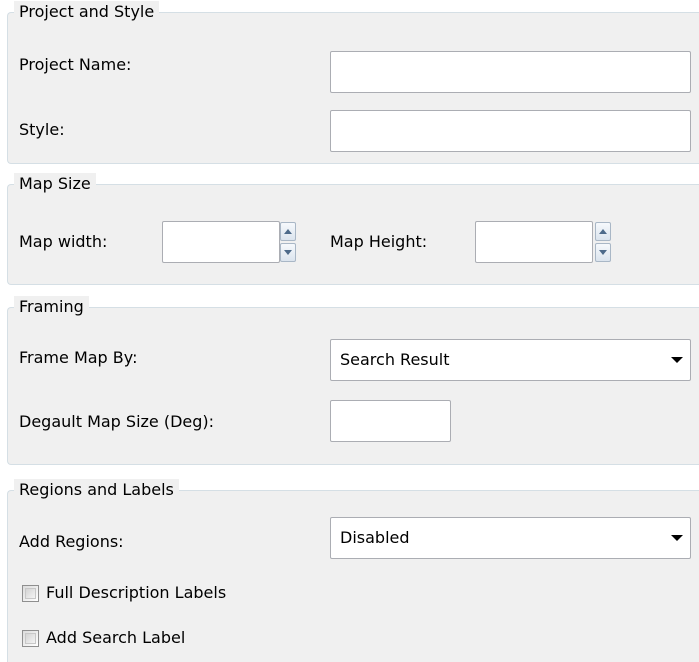  What do you see at coordinates (42, 129) in the screenshot?
I see `style-label: Style:` at bounding box center [42, 129].